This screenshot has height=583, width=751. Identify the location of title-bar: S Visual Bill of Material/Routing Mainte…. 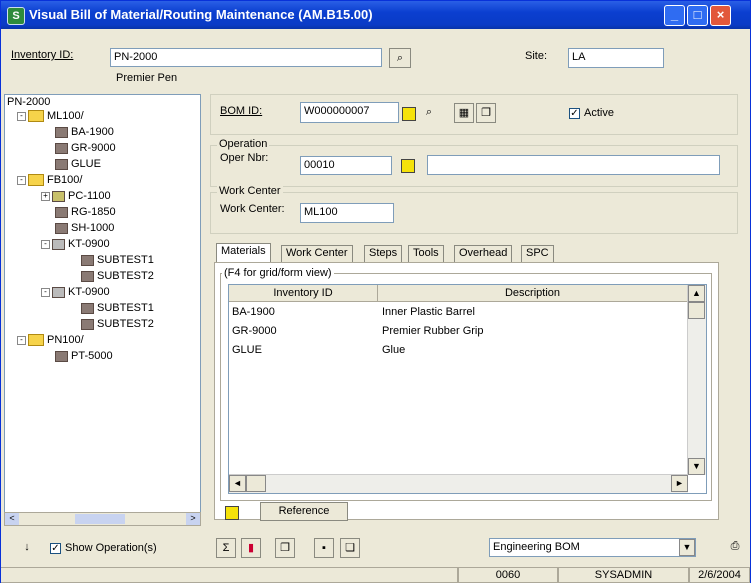
(375, 15).